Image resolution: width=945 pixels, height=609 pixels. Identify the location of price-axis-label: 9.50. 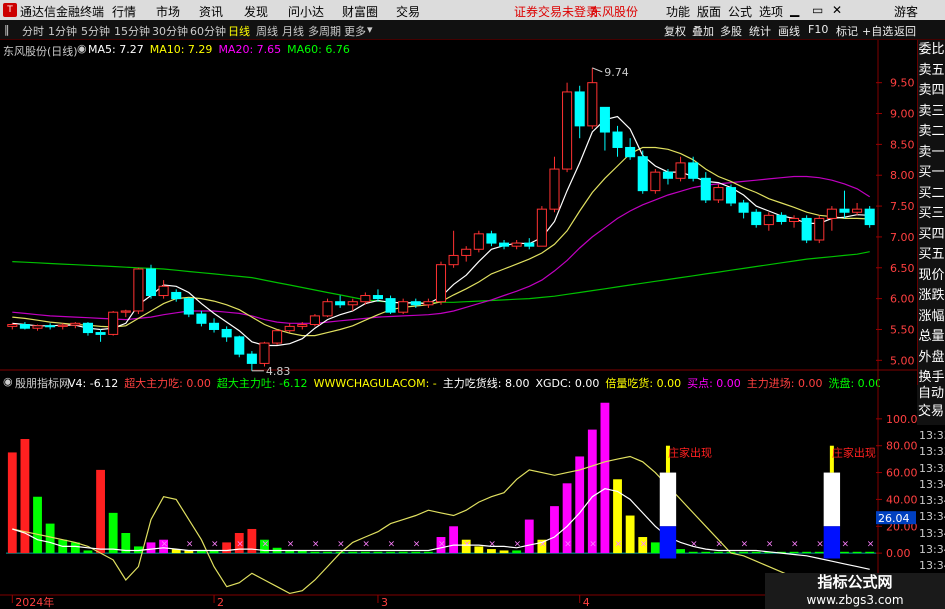
(902, 83).